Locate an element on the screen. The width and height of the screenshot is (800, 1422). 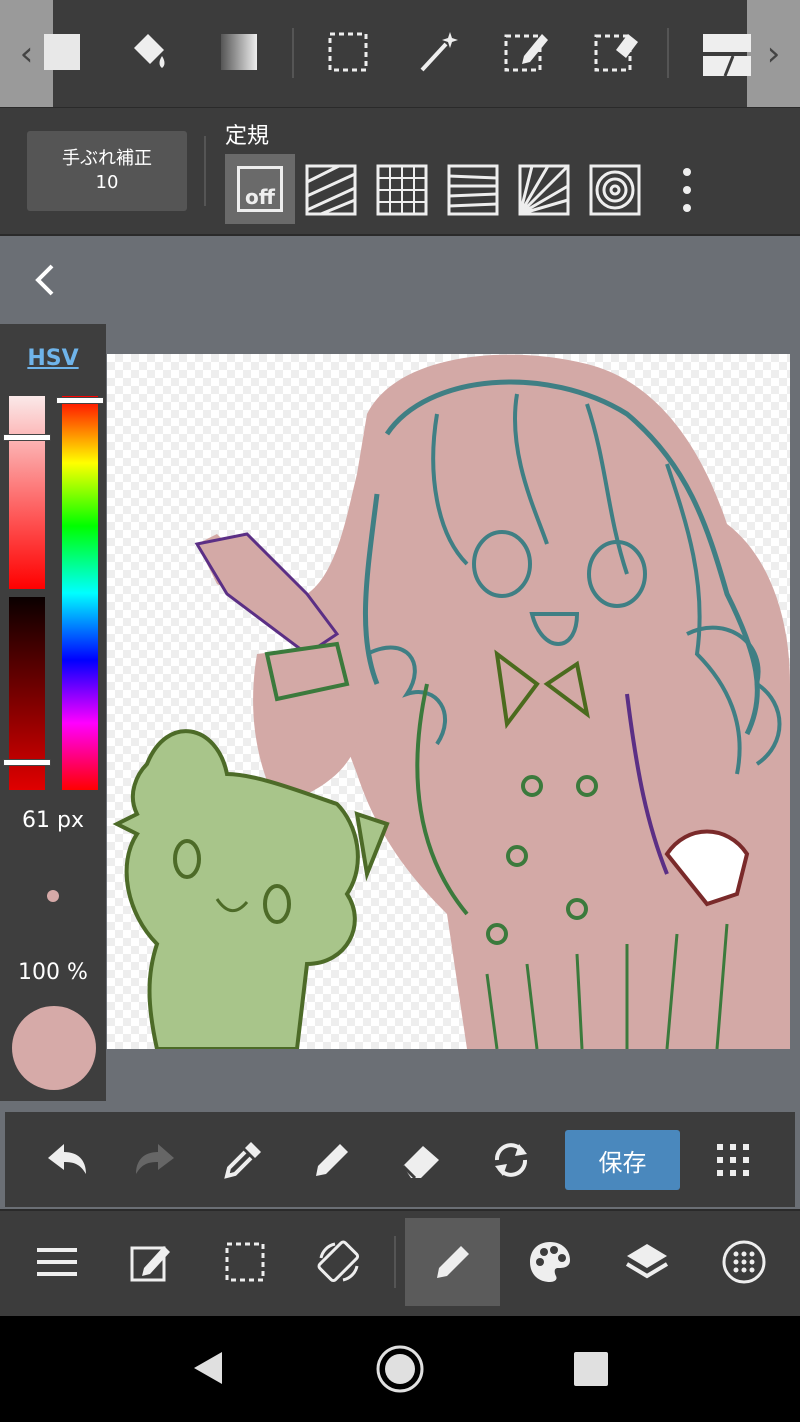
home-circle-icon is located at coordinates (400, 1369).